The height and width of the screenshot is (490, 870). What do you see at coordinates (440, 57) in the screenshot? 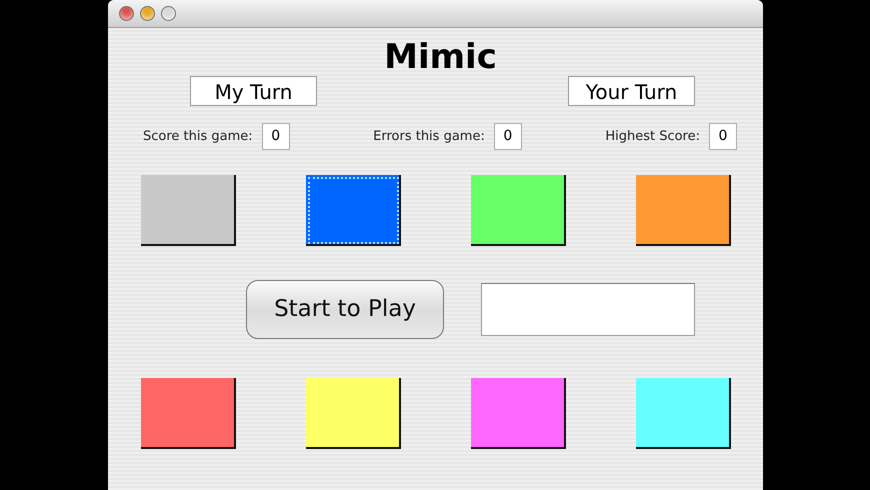
I see `game-title: Mimic` at bounding box center [440, 57].